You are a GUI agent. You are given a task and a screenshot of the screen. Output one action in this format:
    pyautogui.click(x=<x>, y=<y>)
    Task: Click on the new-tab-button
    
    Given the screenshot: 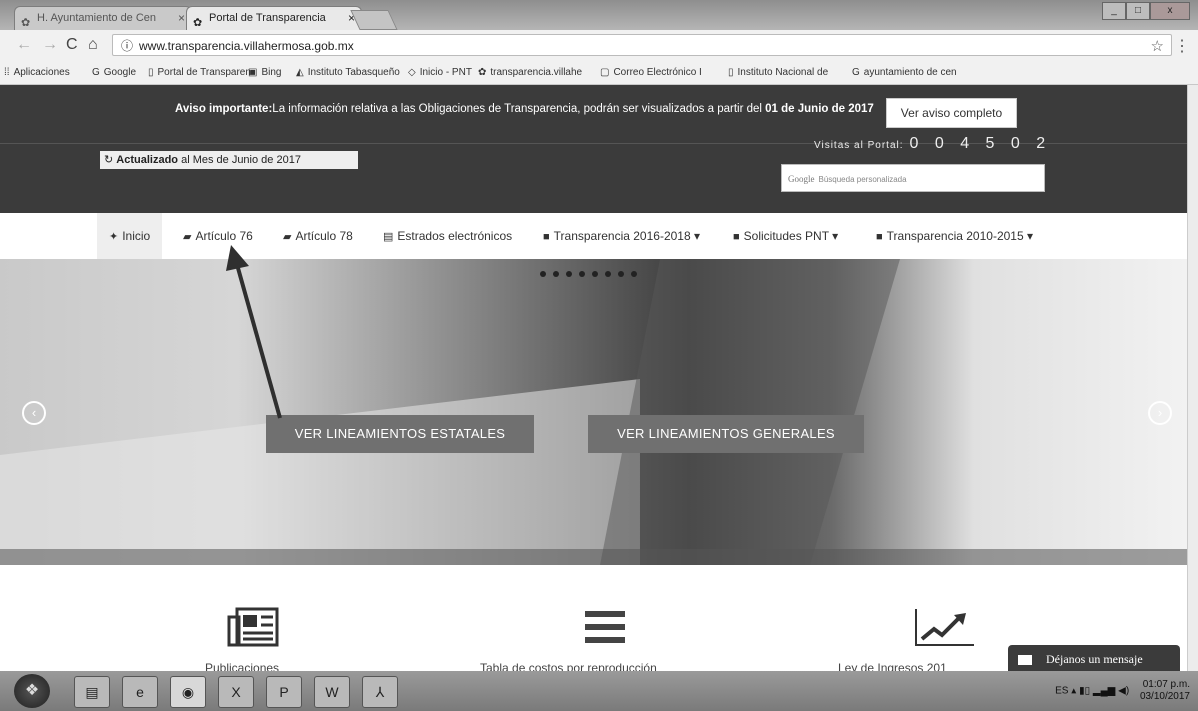 What is the action you would take?
    pyautogui.click(x=374, y=20)
    